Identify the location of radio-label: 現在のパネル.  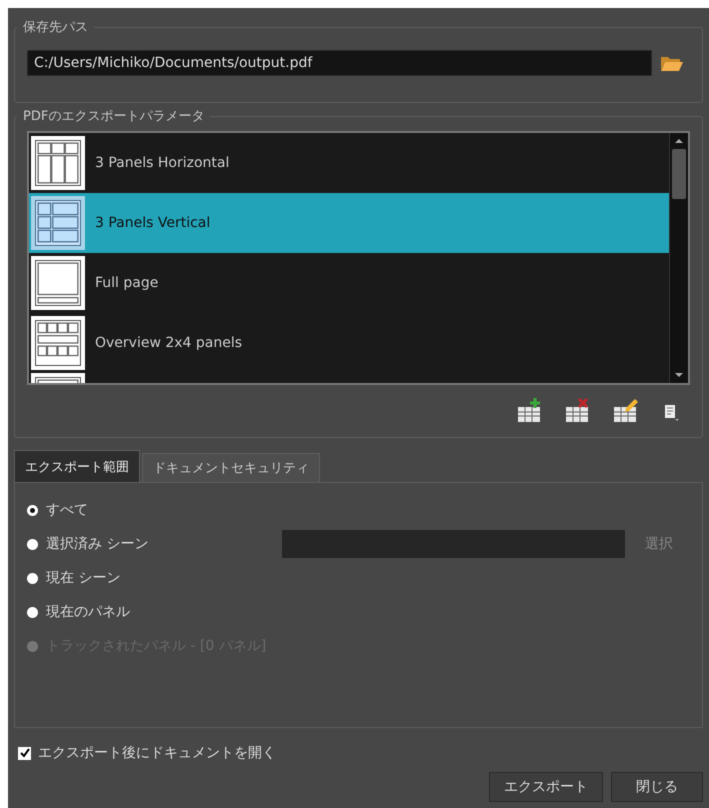
(88, 612).